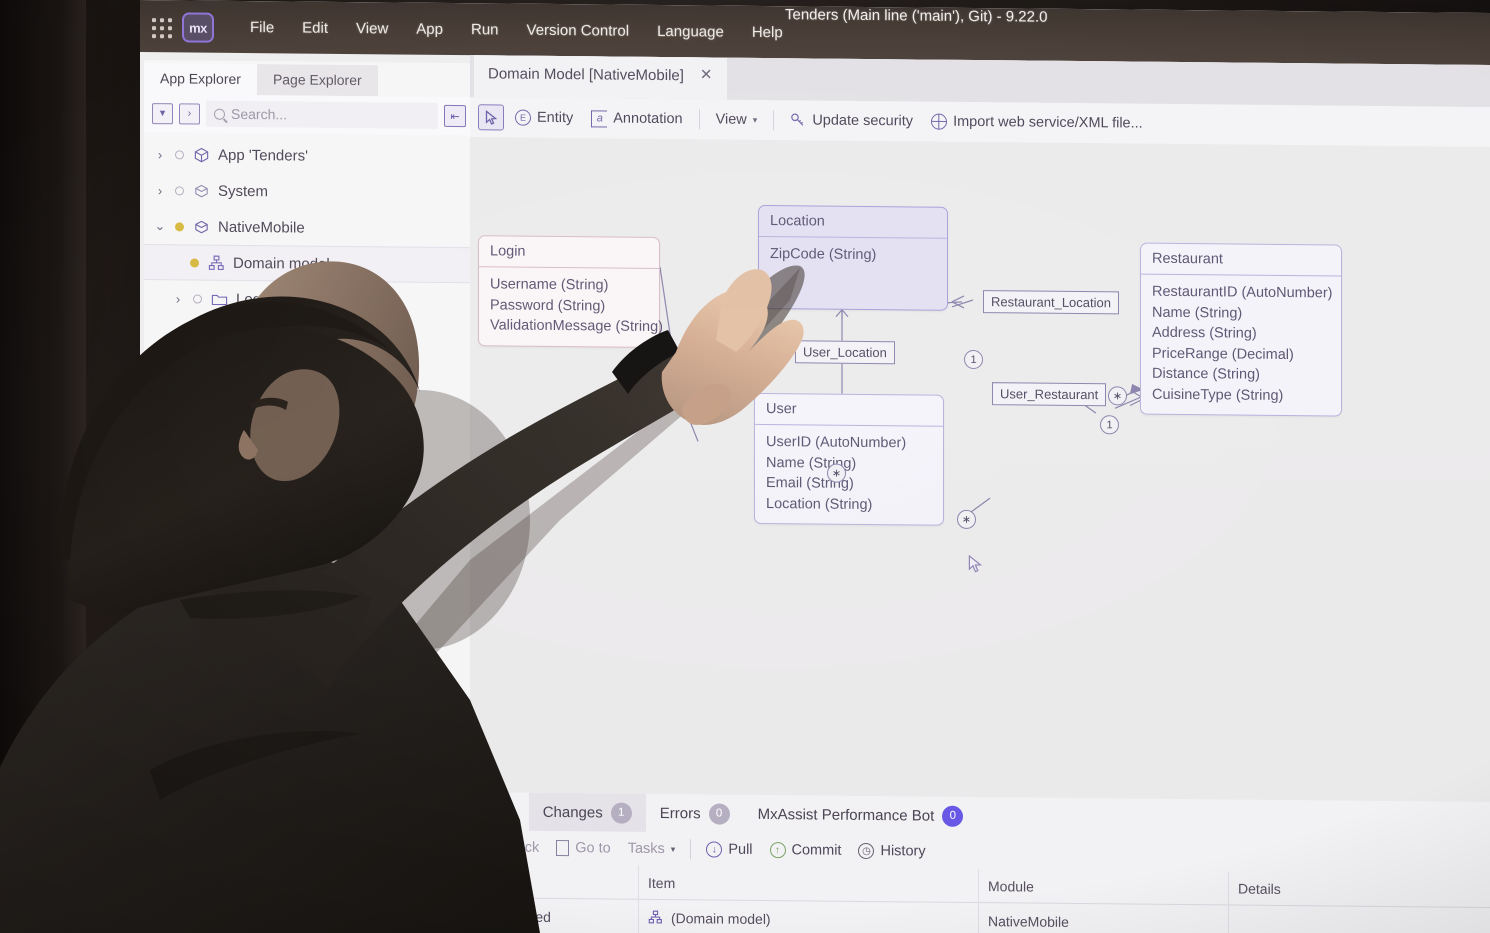  What do you see at coordinates (646, 849) in the screenshot?
I see `tasks-label: Tasks` at bounding box center [646, 849].